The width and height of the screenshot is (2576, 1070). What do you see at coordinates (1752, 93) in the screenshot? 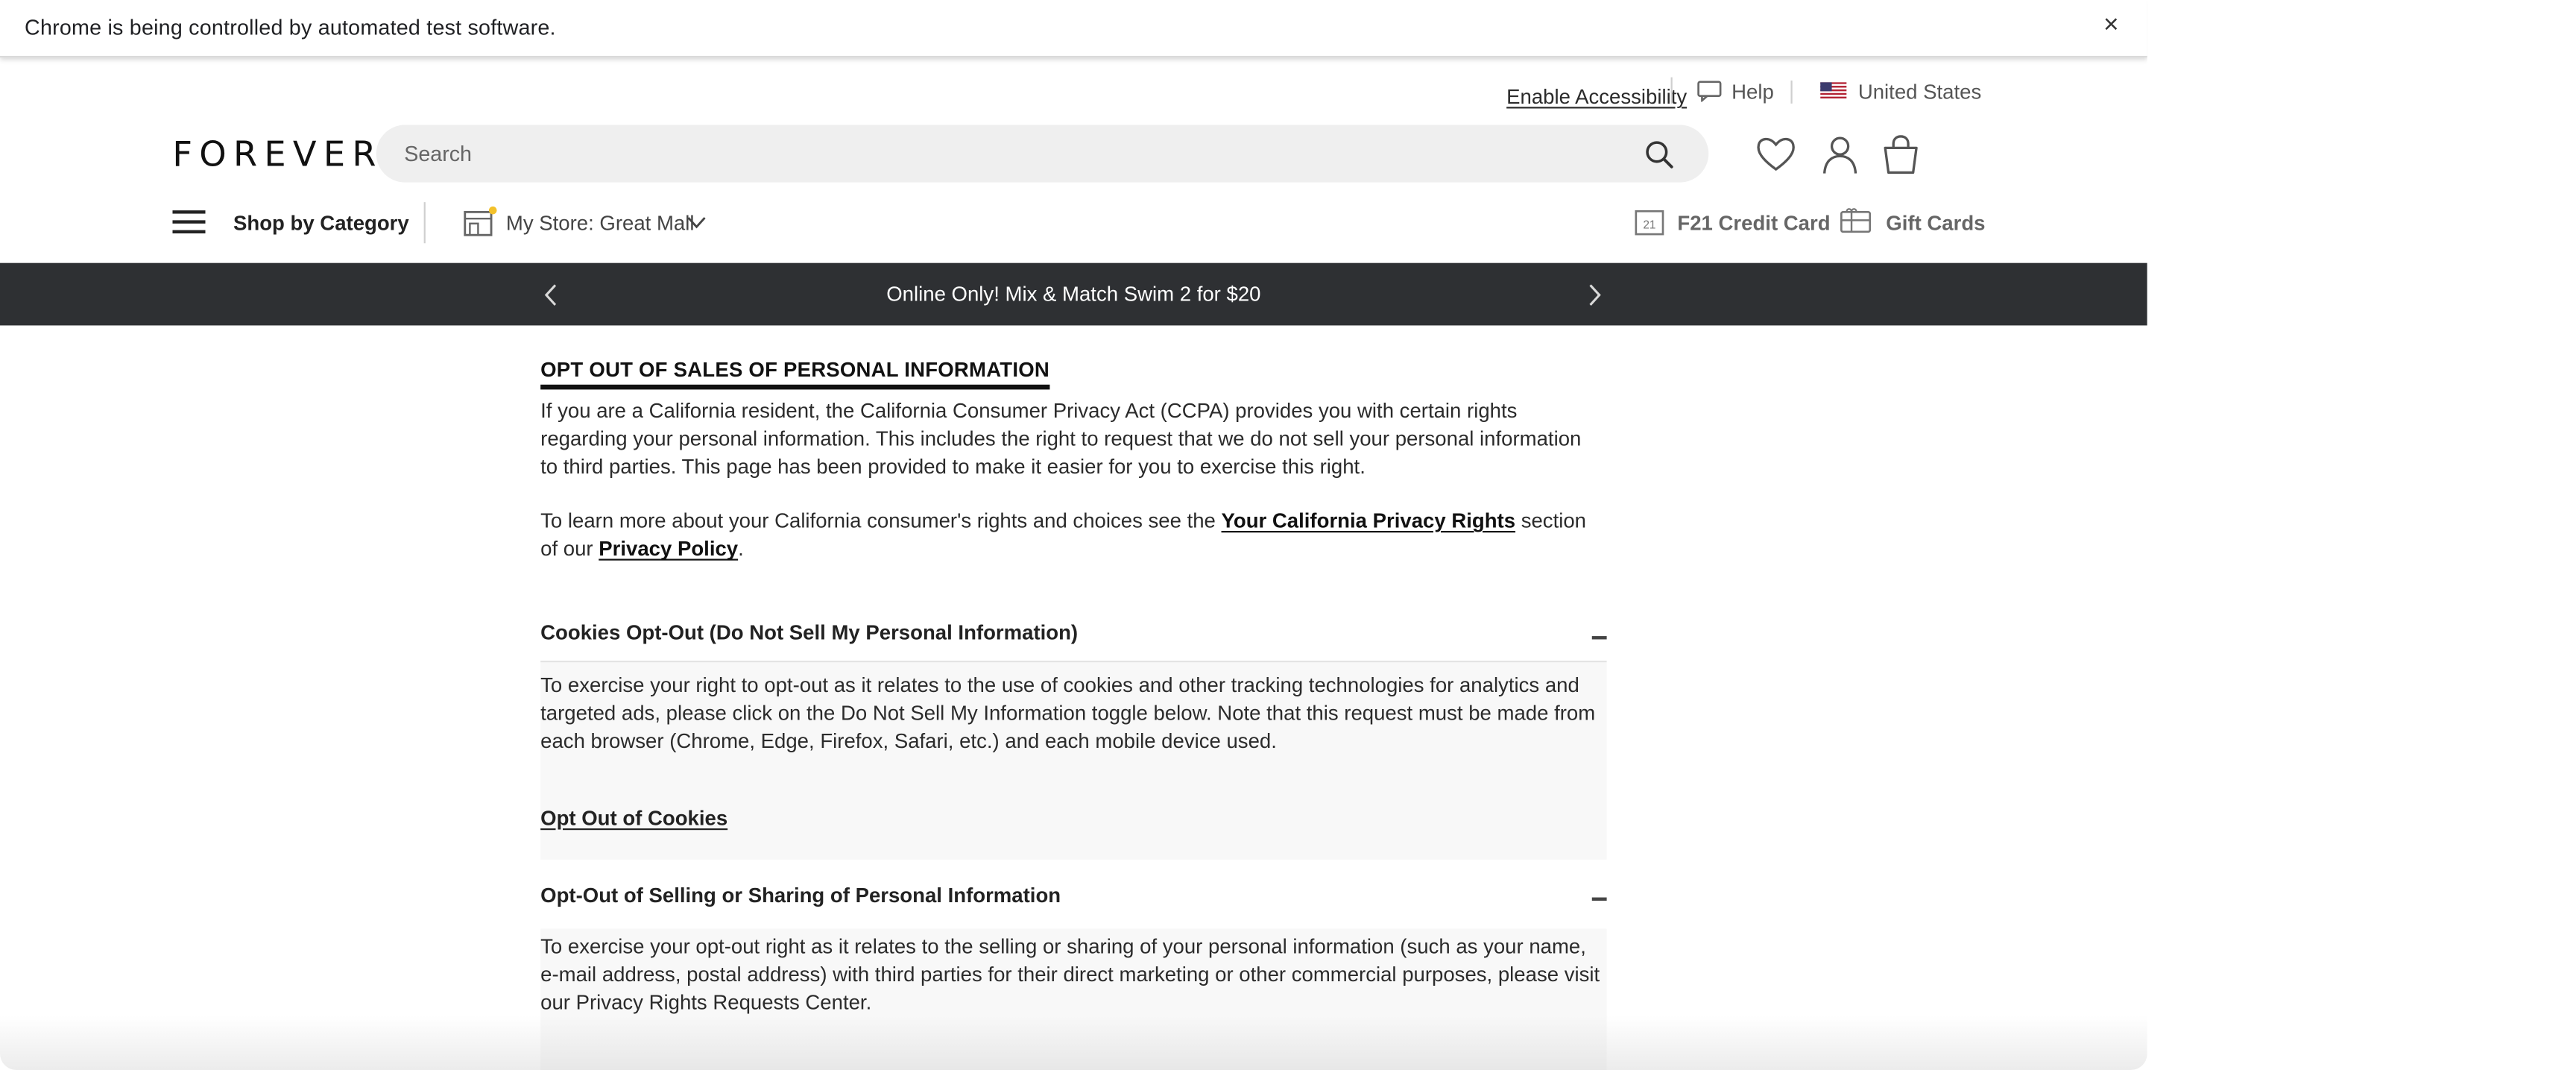
I see `help-link: Help` at bounding box center [1752, 93].